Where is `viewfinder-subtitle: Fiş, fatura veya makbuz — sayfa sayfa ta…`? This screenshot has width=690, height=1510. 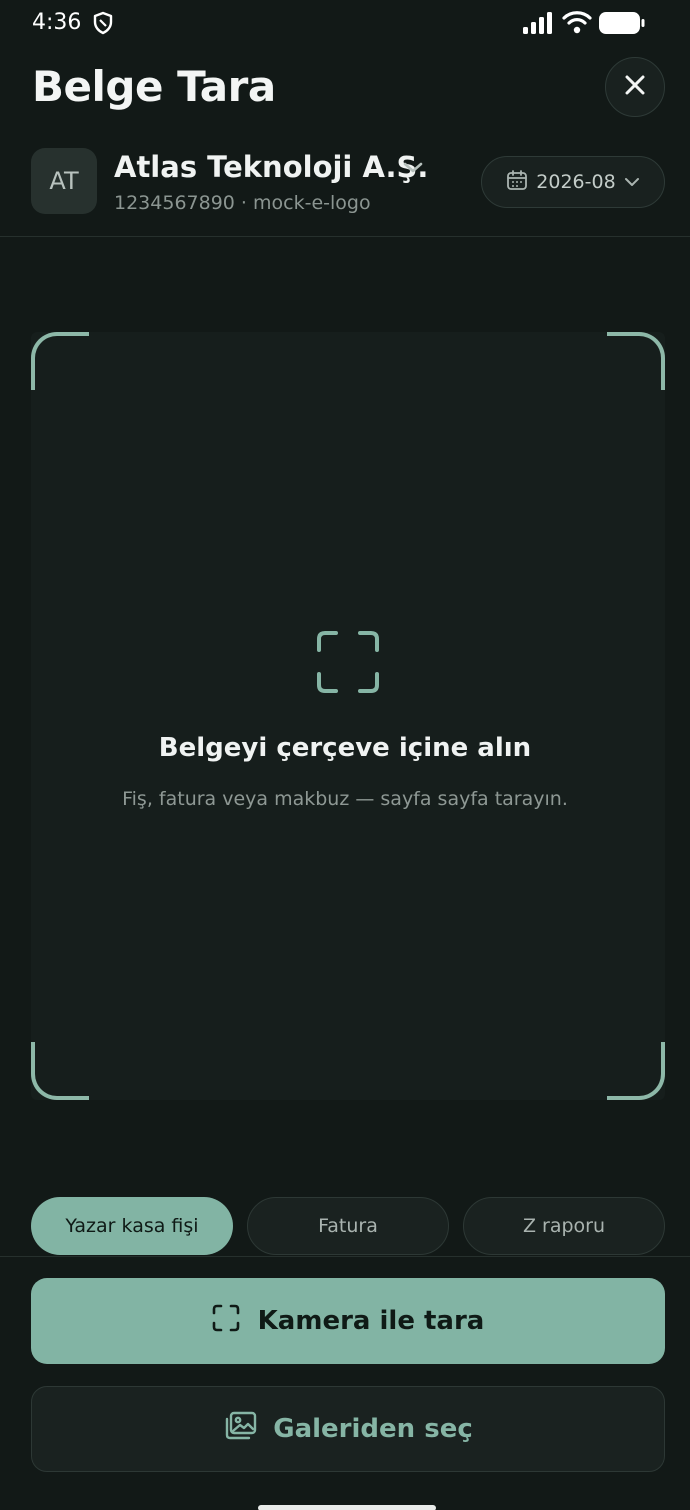
viewfinder-subtitle: Fiş, fatura veya makbuz — sayfa sayfa ta… is located at coordinates (345, 799).